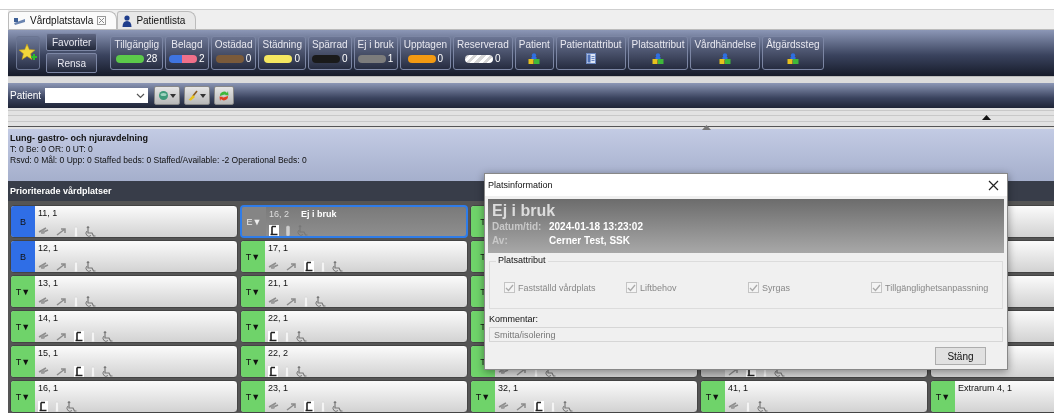 This screenshot has height=414, width=1054. Describe the element at coordinates (279, 213) in the screenshot. I see `bed-label: 16, 2` at that location.